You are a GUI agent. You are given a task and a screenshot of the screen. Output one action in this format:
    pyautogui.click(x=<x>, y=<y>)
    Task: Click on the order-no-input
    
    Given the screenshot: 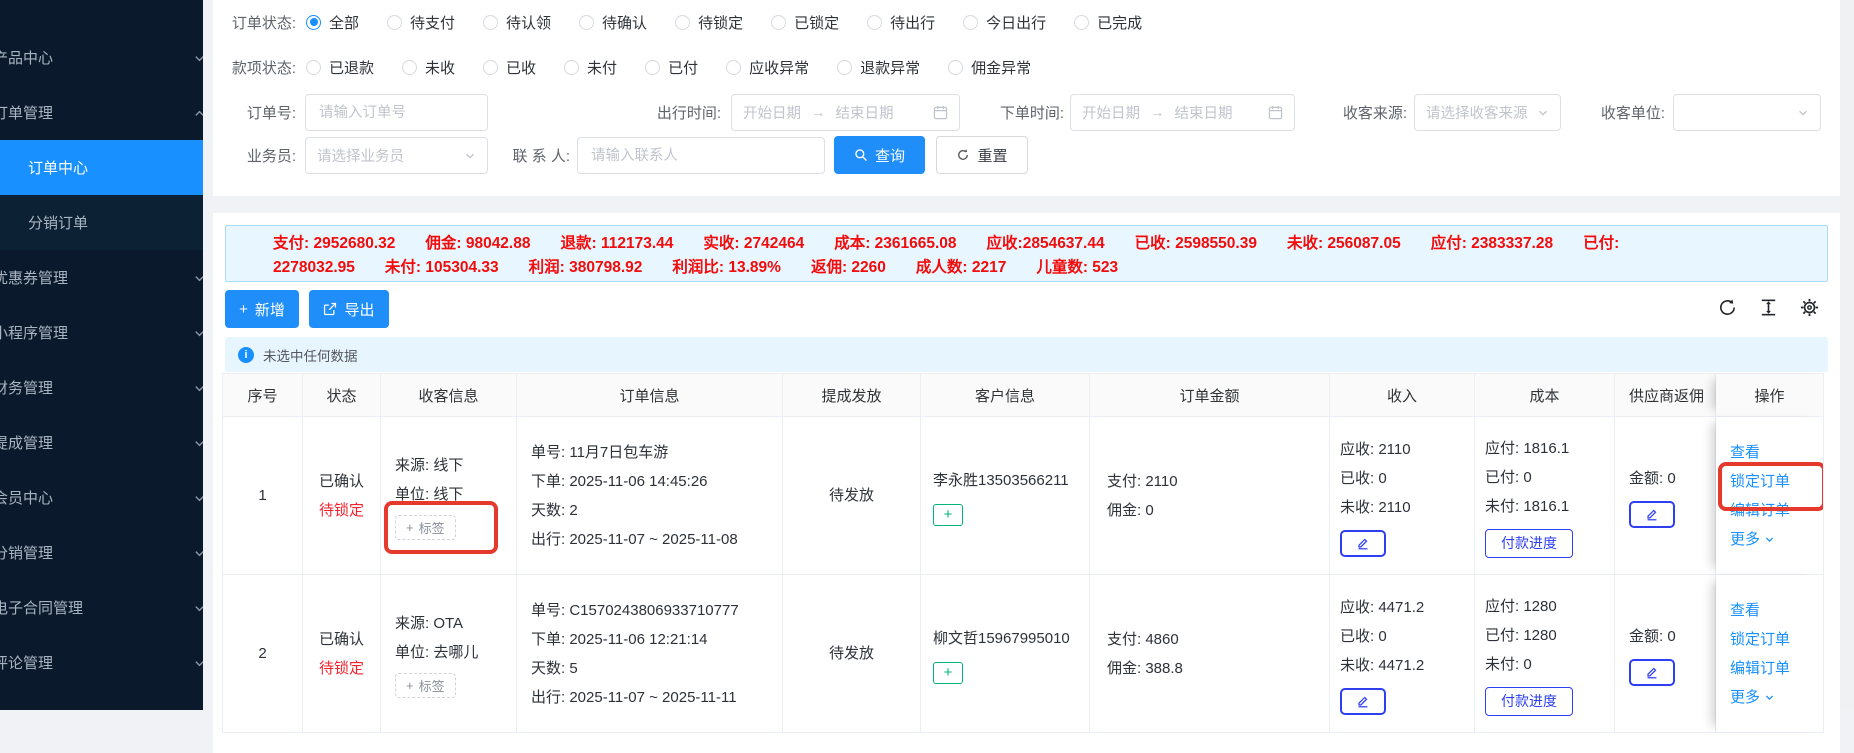 What is the action you would take?
    pyautogui.click(x=396, y=112)
    